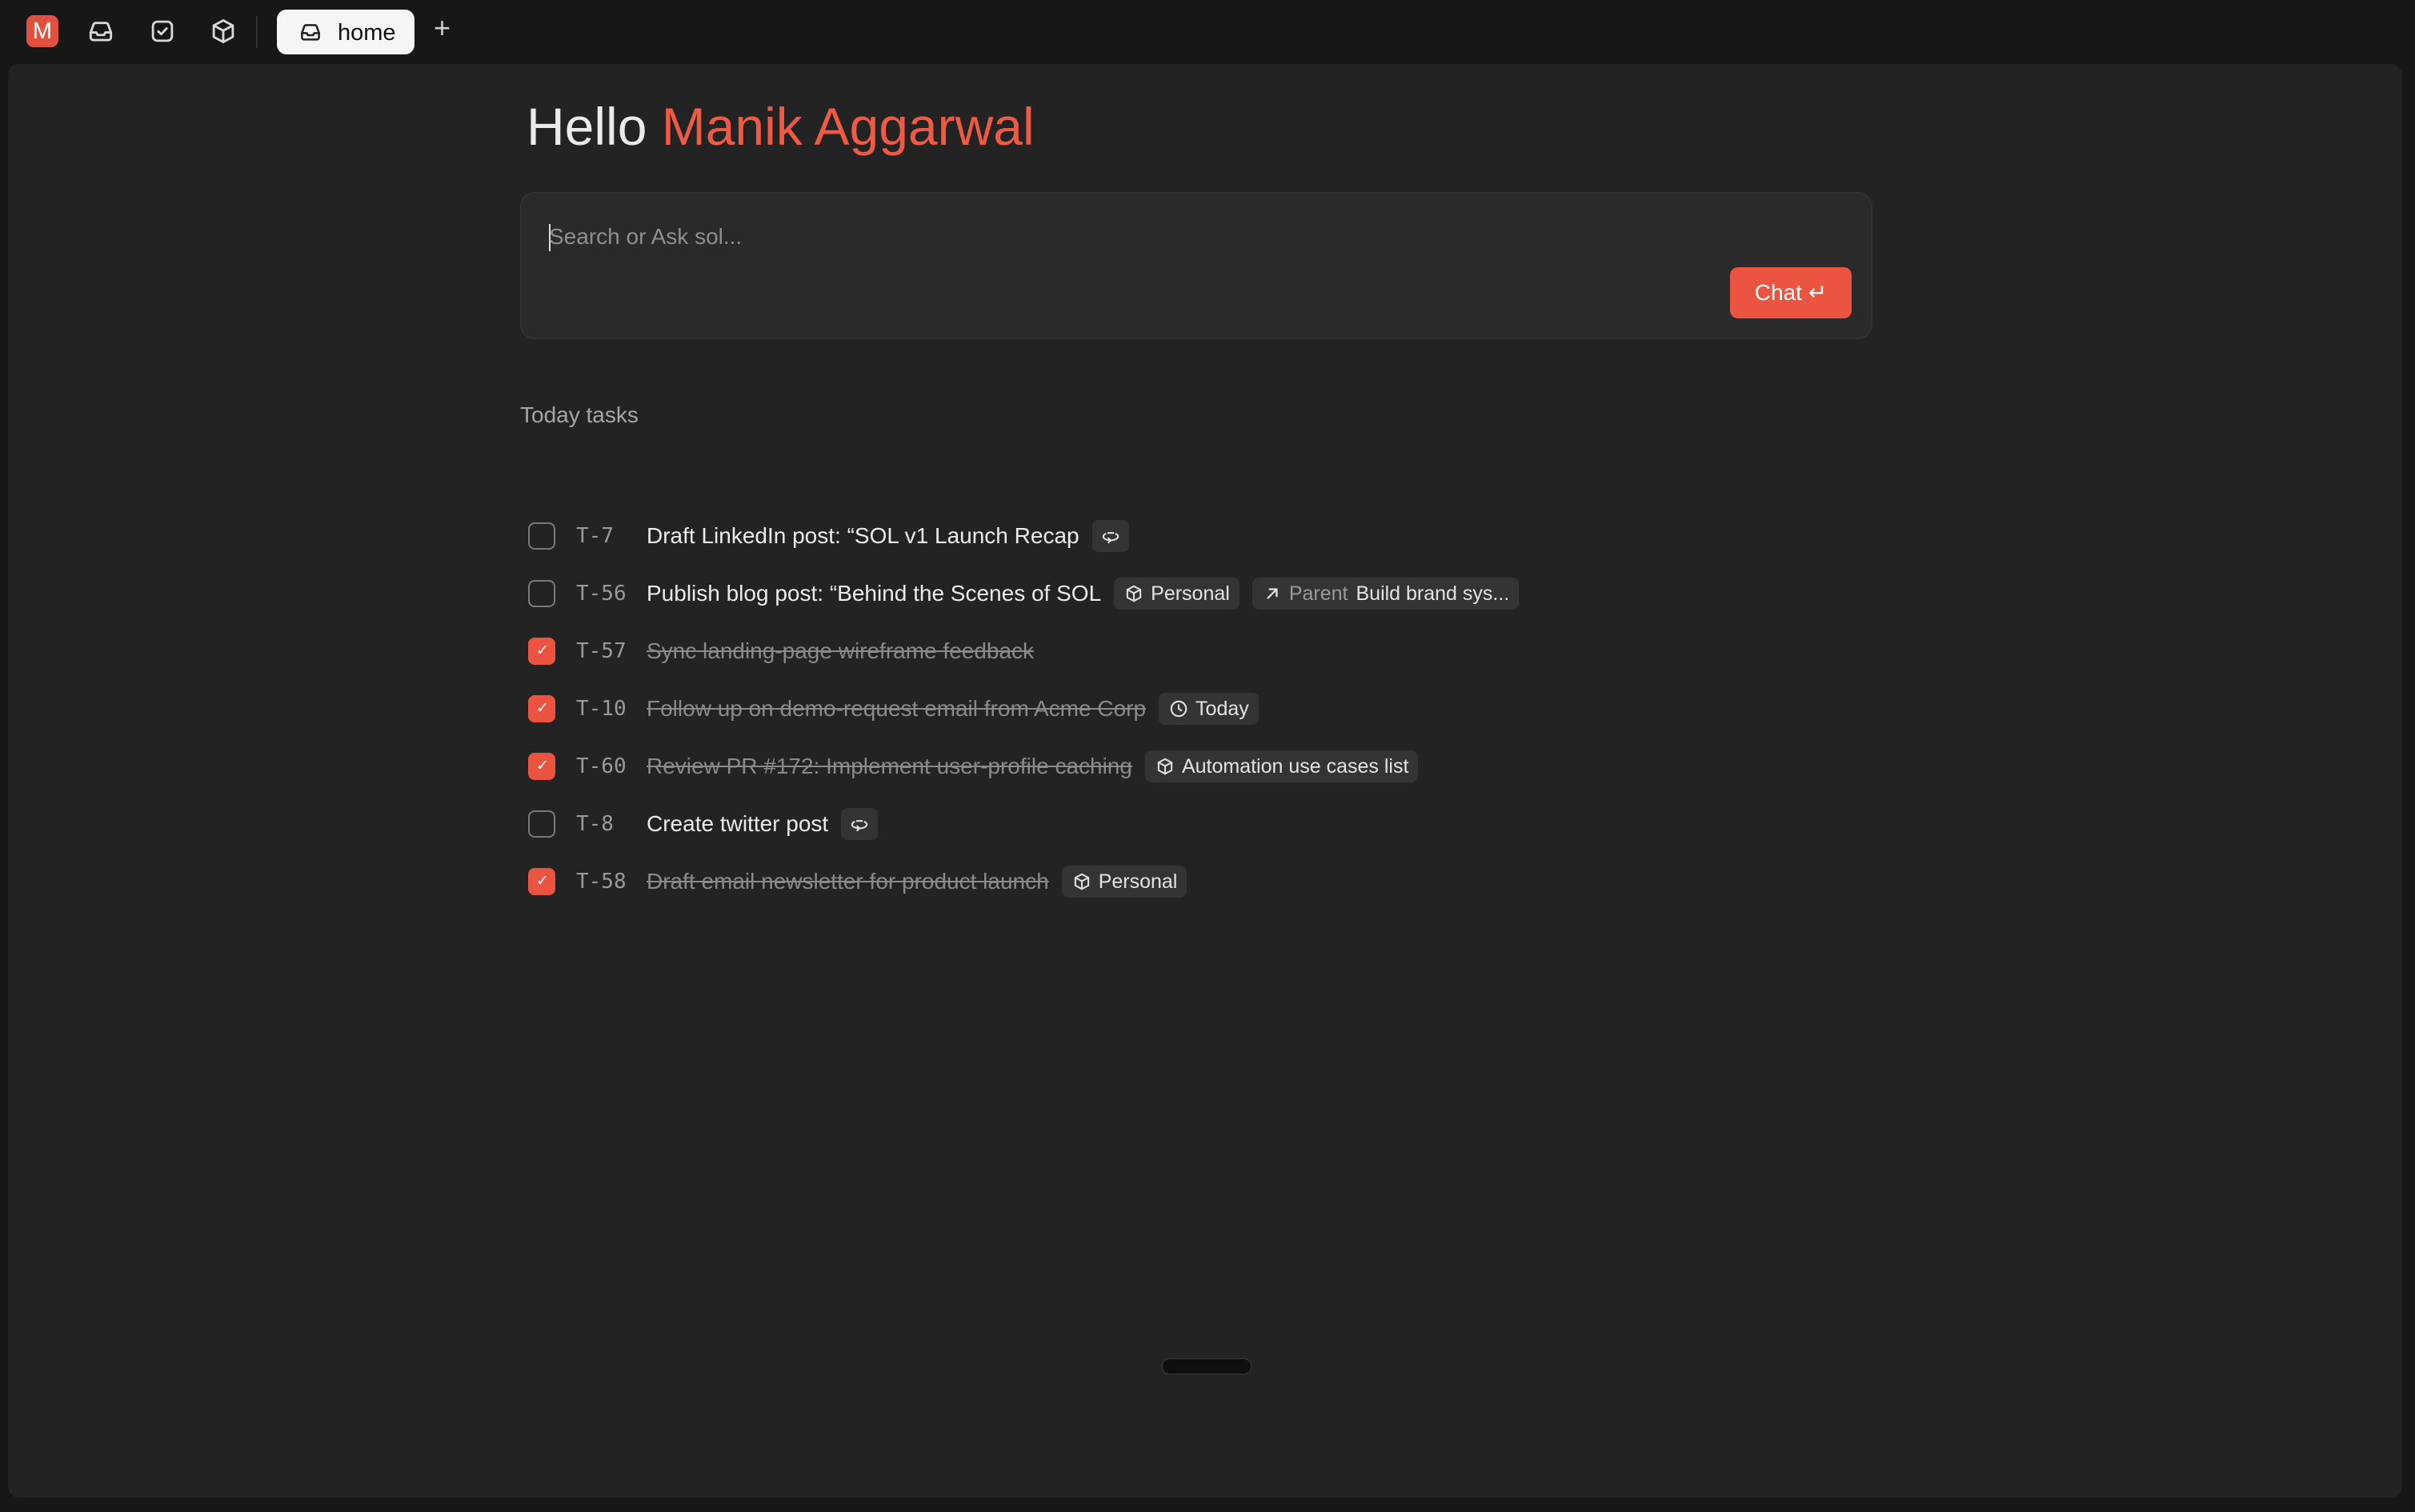  What do you see at coordinates (601, 651) in the screenshot?
I see `task-id: T-57` at bounding box center [601, 651].